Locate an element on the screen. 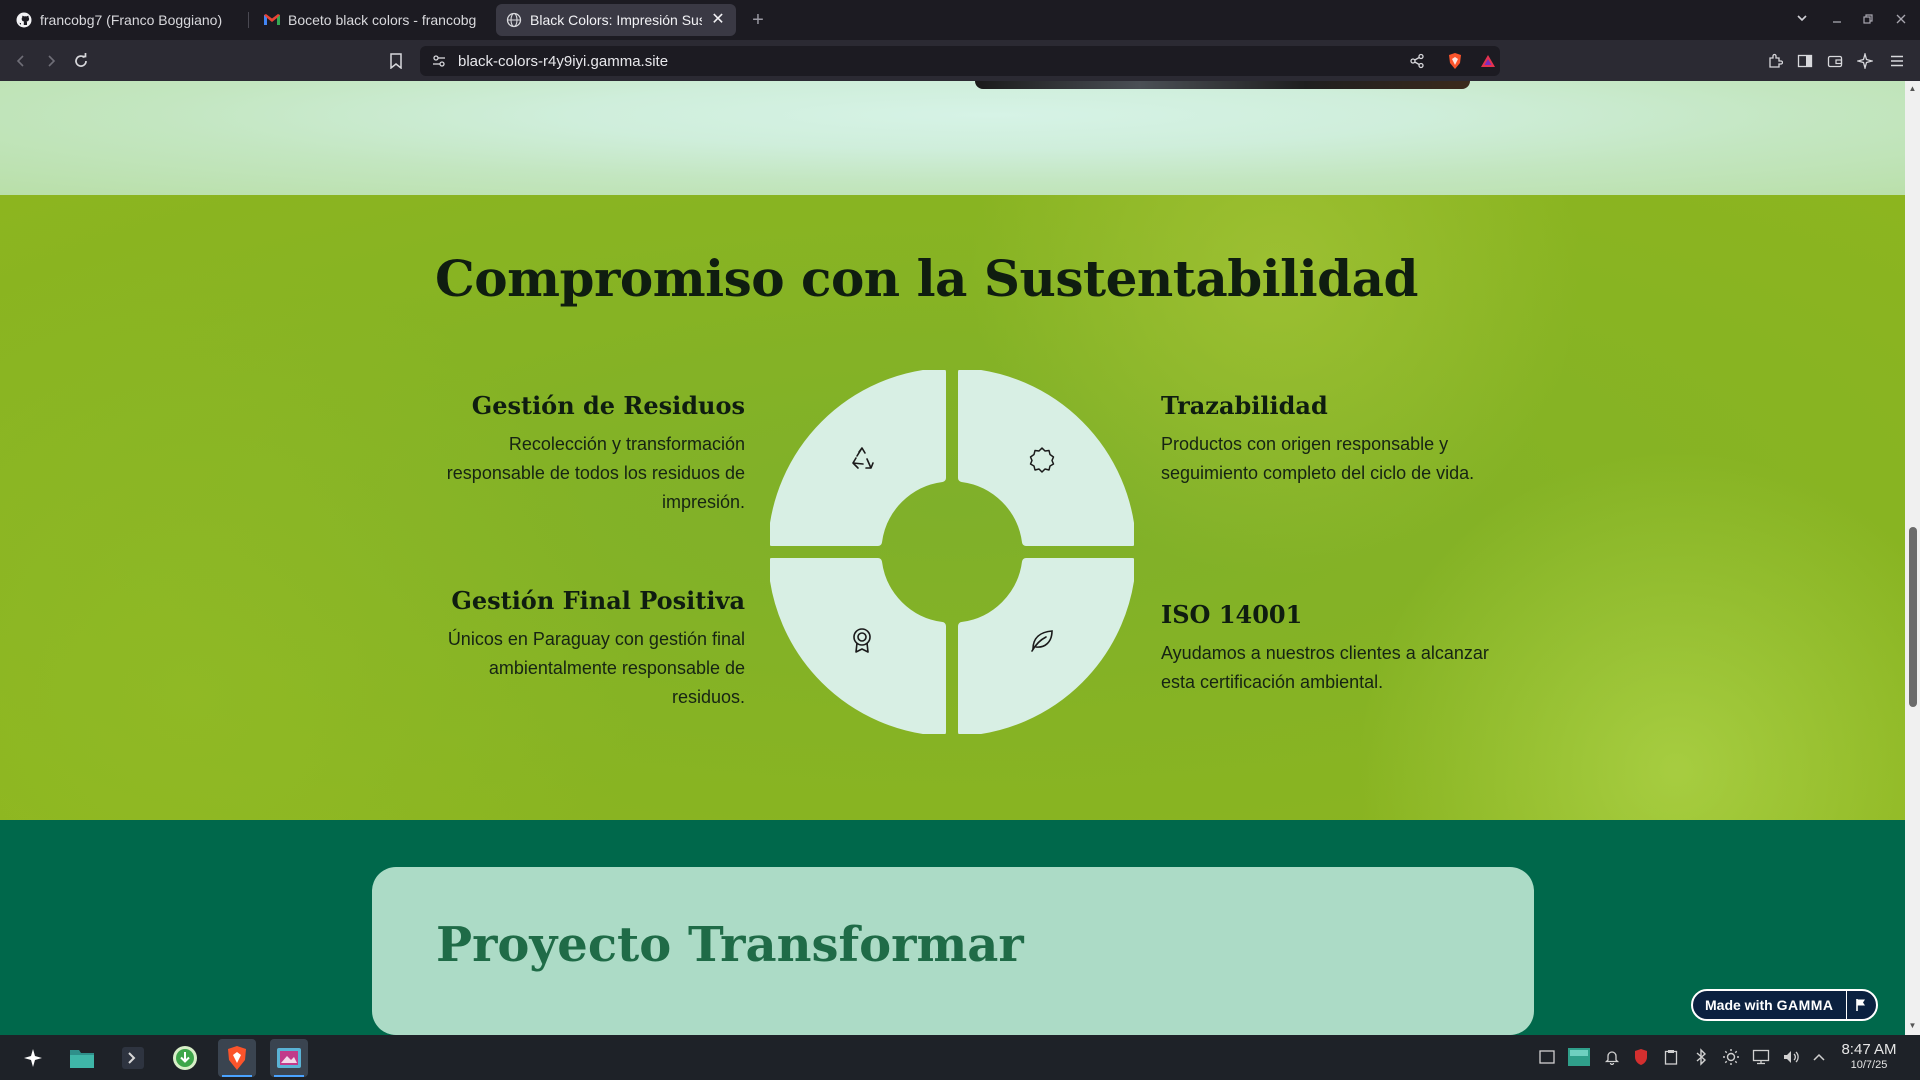  system-clock: 8:47 AM 10/7/25 is located at coordinates (1869, 1056).